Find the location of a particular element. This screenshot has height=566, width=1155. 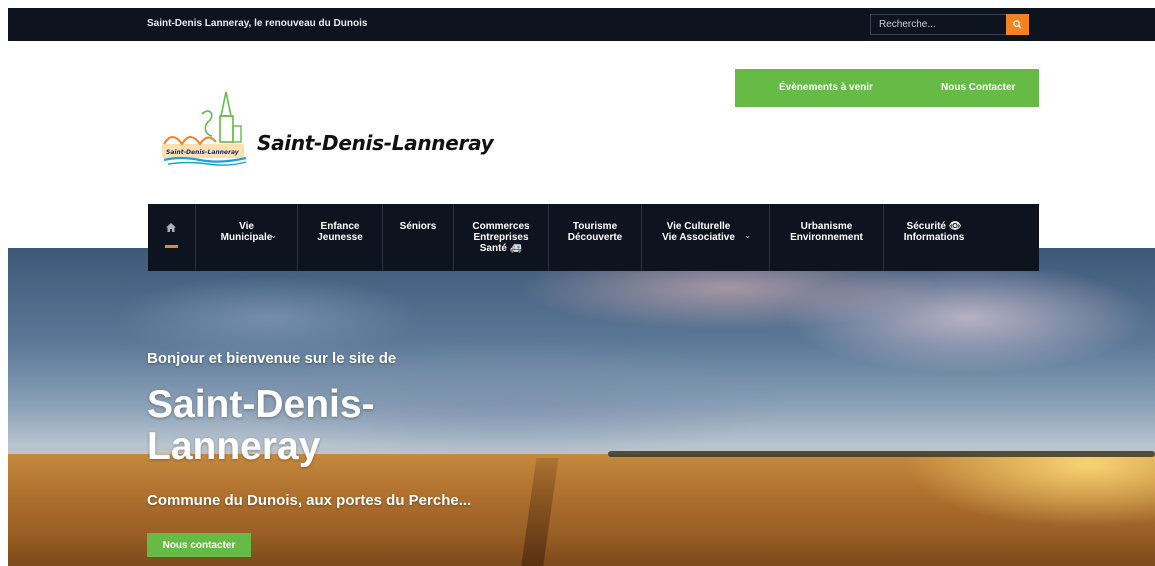

church-swan-logo-icon: Saint-Denis-Lanneray is located at coordinates (204, 128).